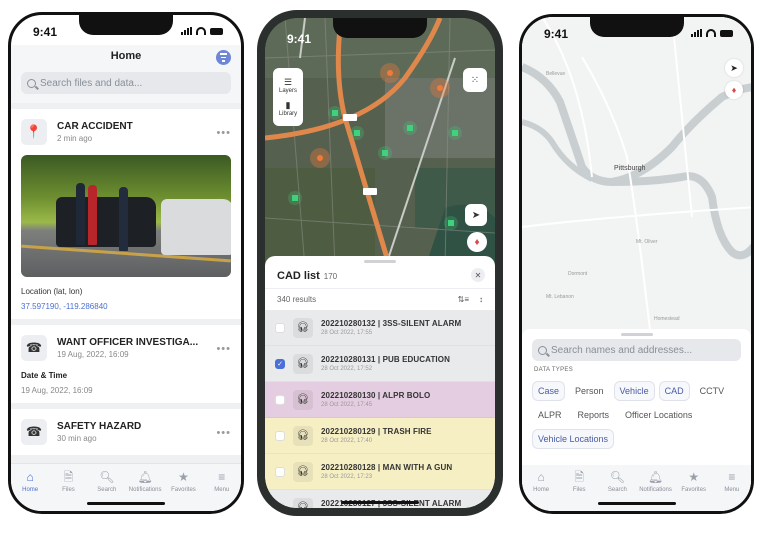  What do you see at coordinates (288, 108) in the screenshot?
I see `library-button: ▮ Library` at bounding box center [288, 108].